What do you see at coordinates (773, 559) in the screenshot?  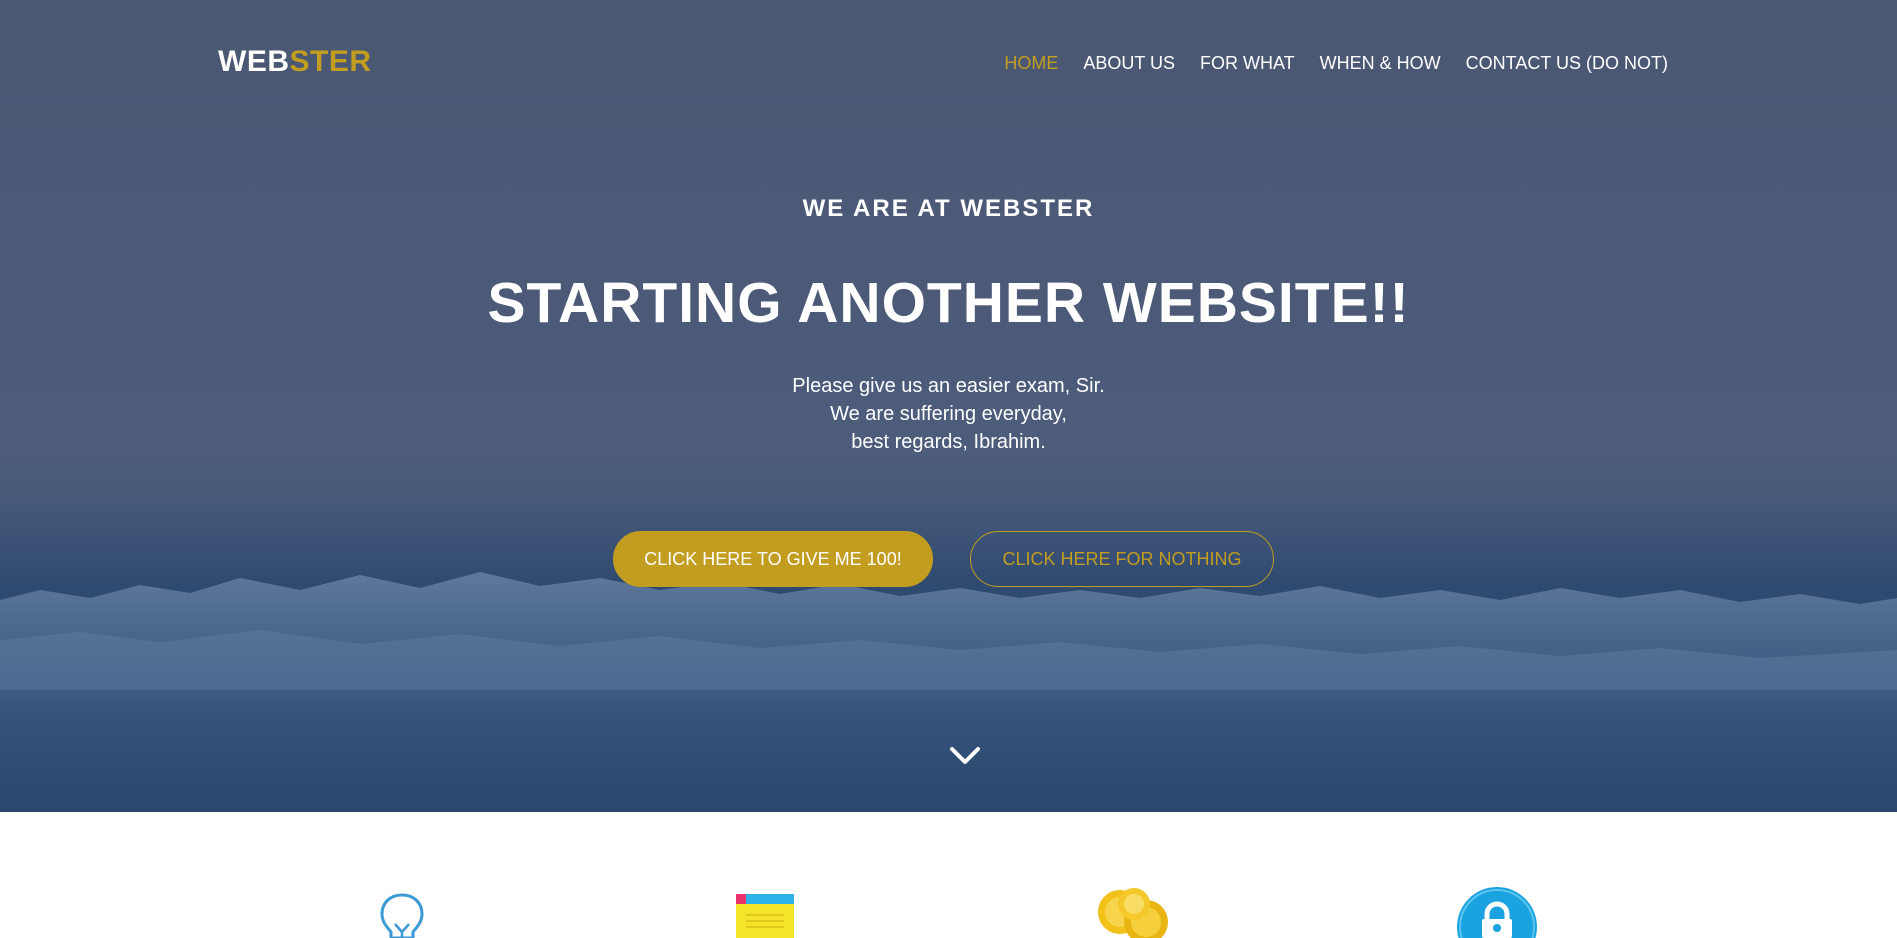 I see `give-100-button: CLICK HERE TO GIVE ME 100!` at bounding box center [773, 559].